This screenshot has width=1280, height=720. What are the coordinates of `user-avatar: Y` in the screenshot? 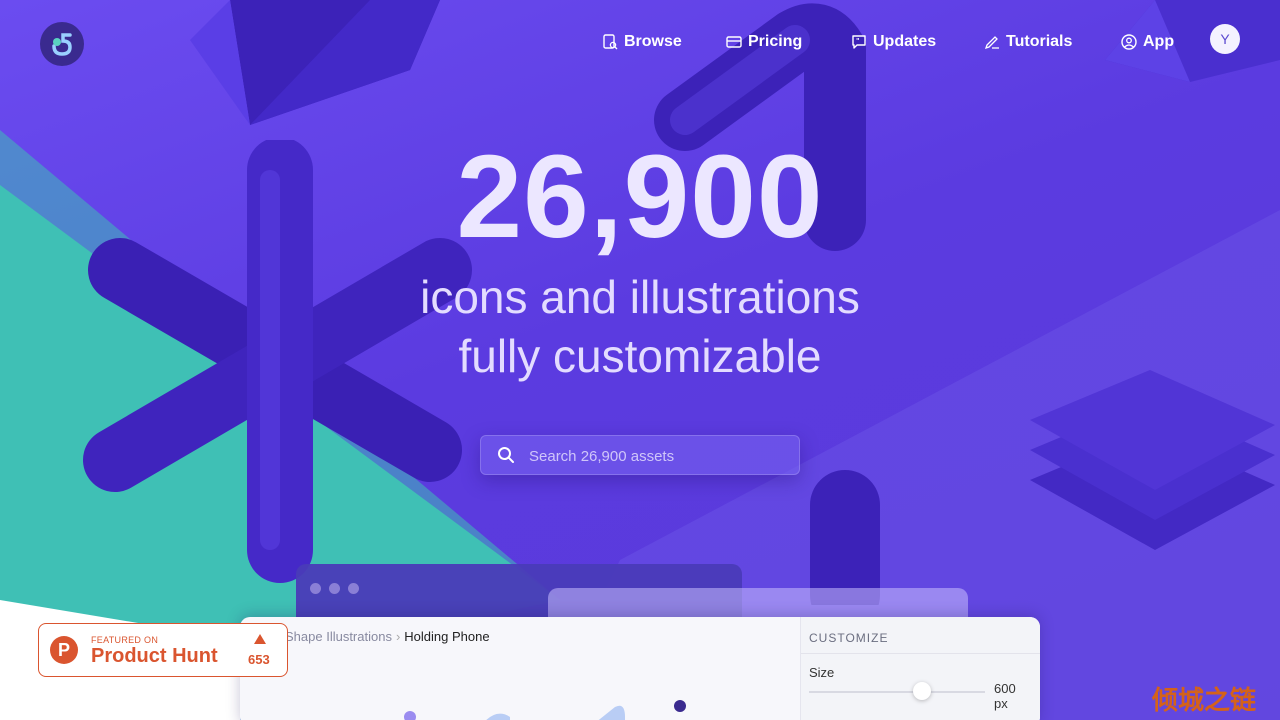 It's located at (1225, 39).